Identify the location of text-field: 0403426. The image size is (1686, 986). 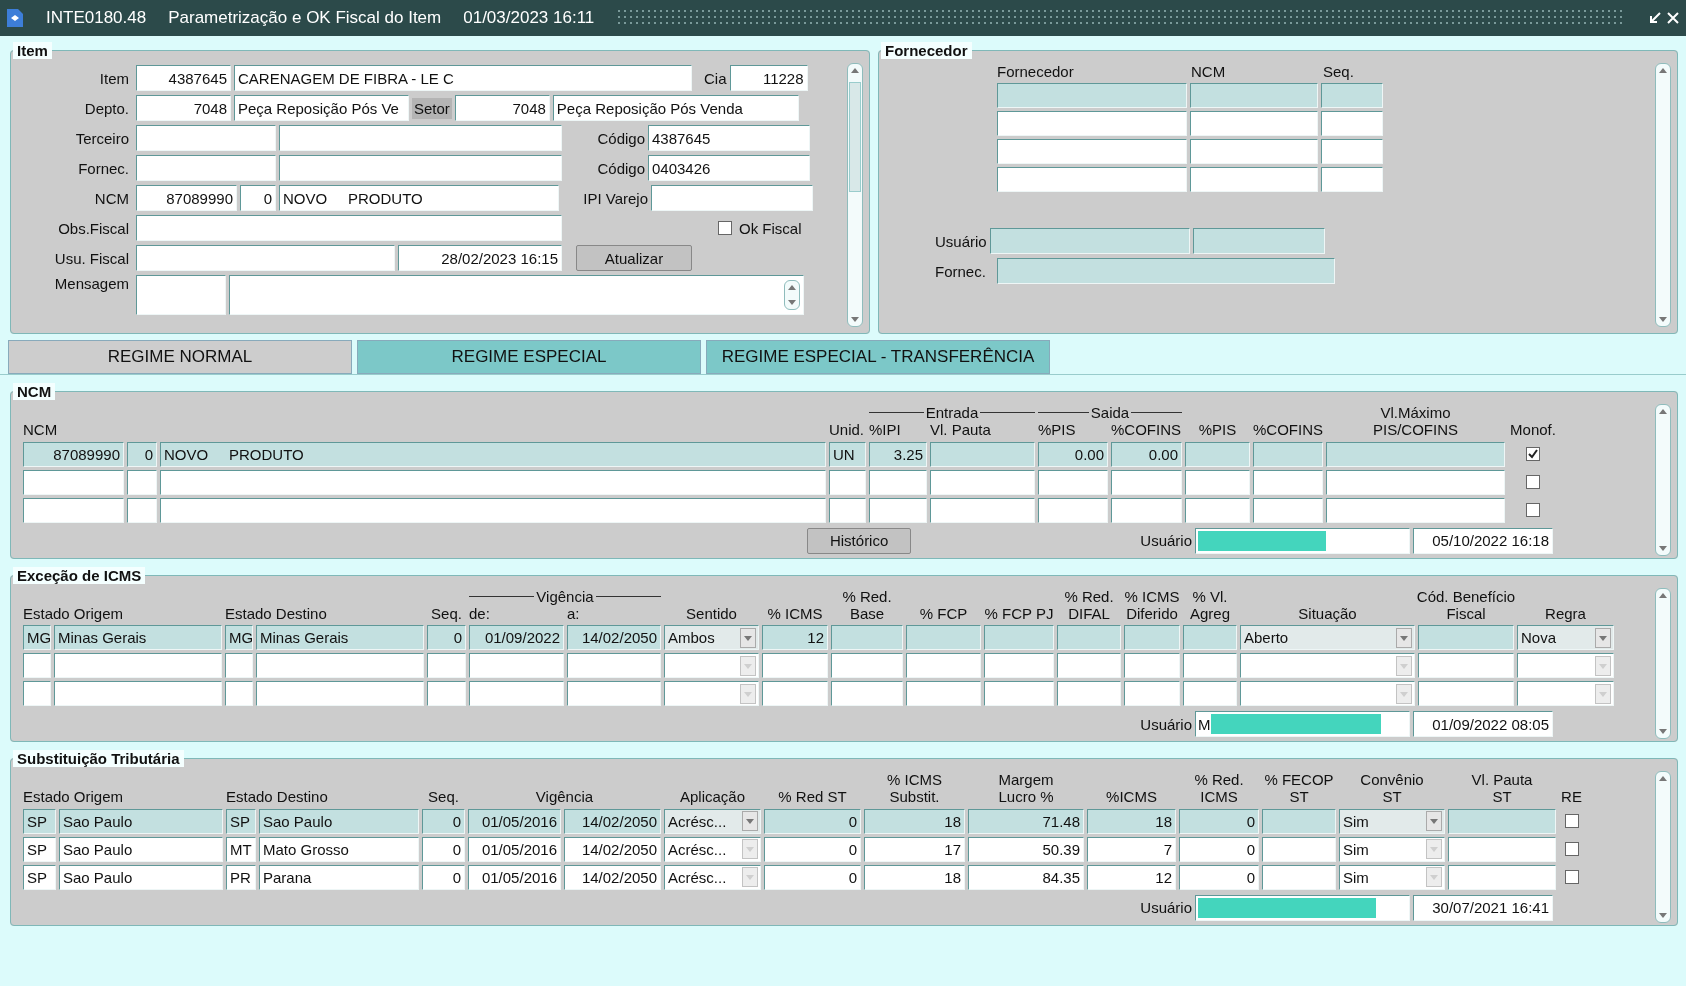
(729, 168).